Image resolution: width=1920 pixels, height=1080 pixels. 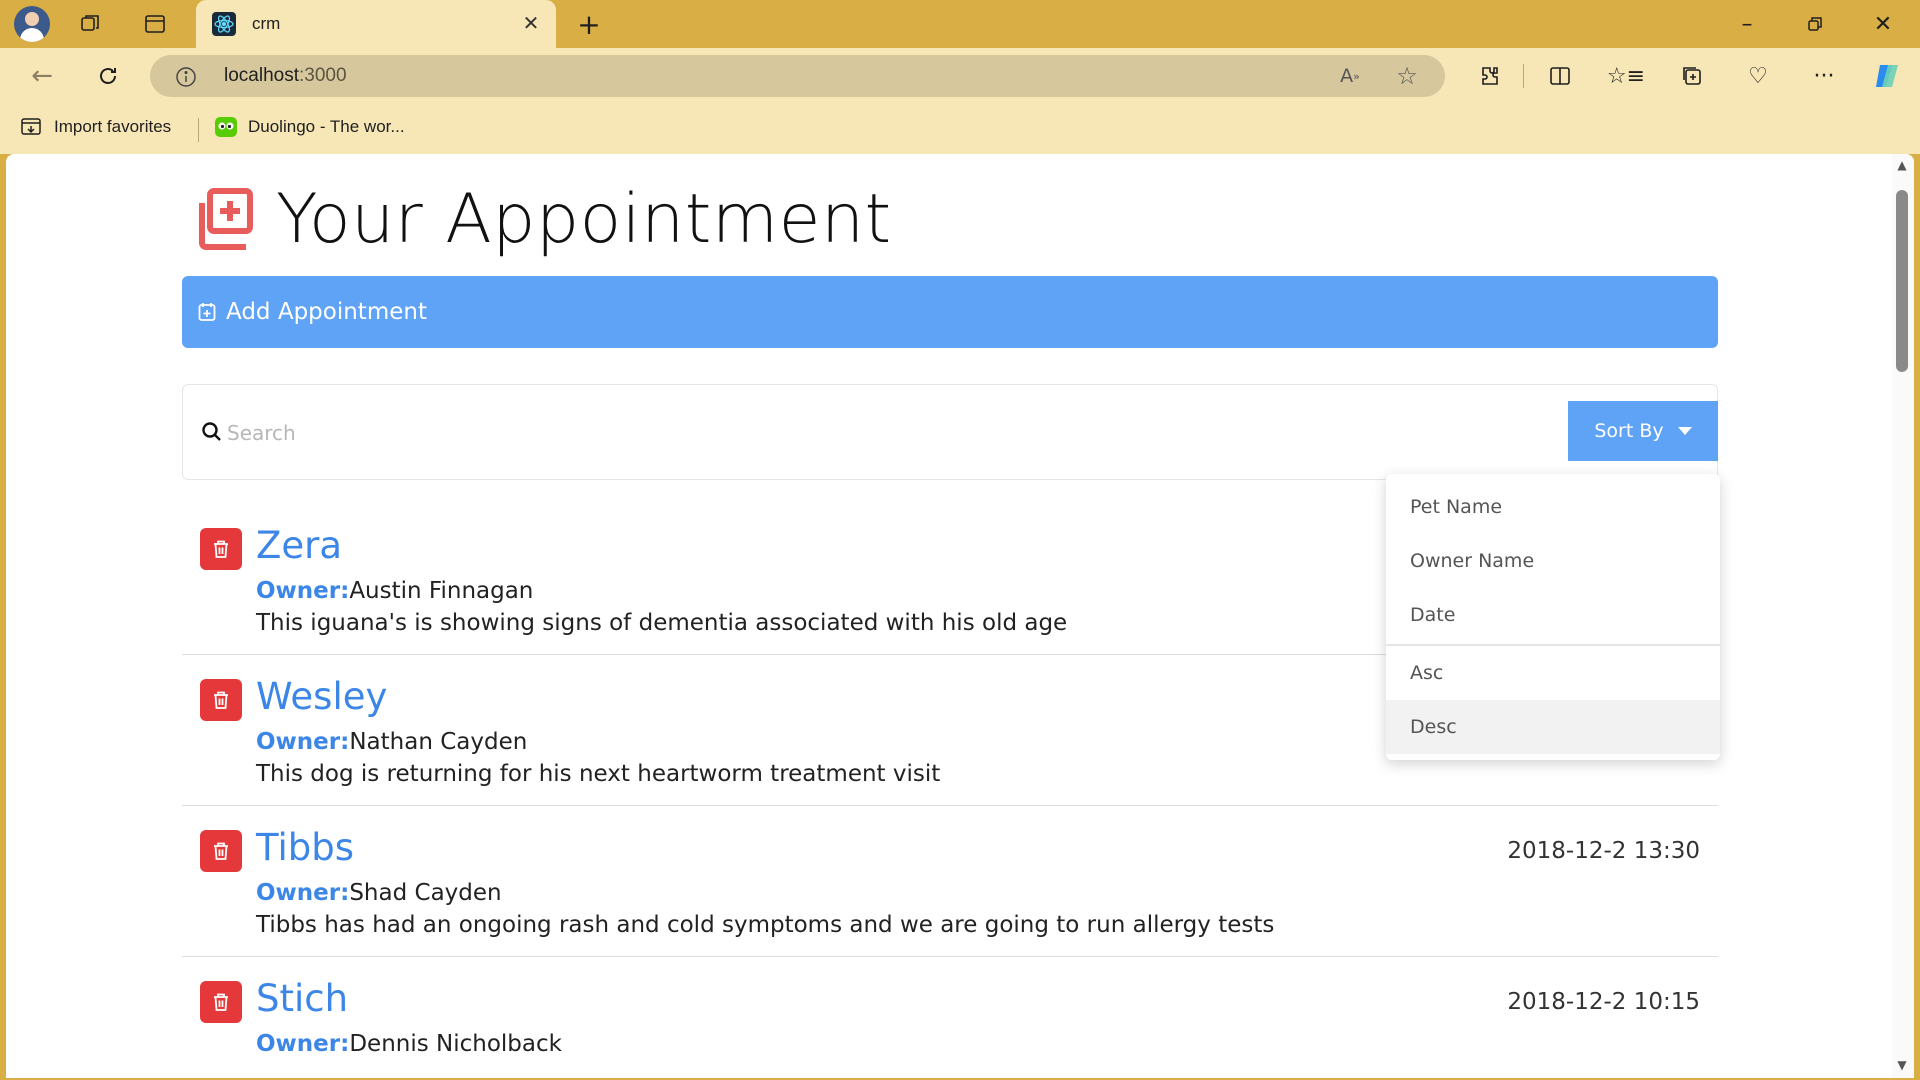 What do you see at coordinates (438, 742) in the screenshot?
I see `owner-name: Nathan Cayden` at bounding box center [438, 742].